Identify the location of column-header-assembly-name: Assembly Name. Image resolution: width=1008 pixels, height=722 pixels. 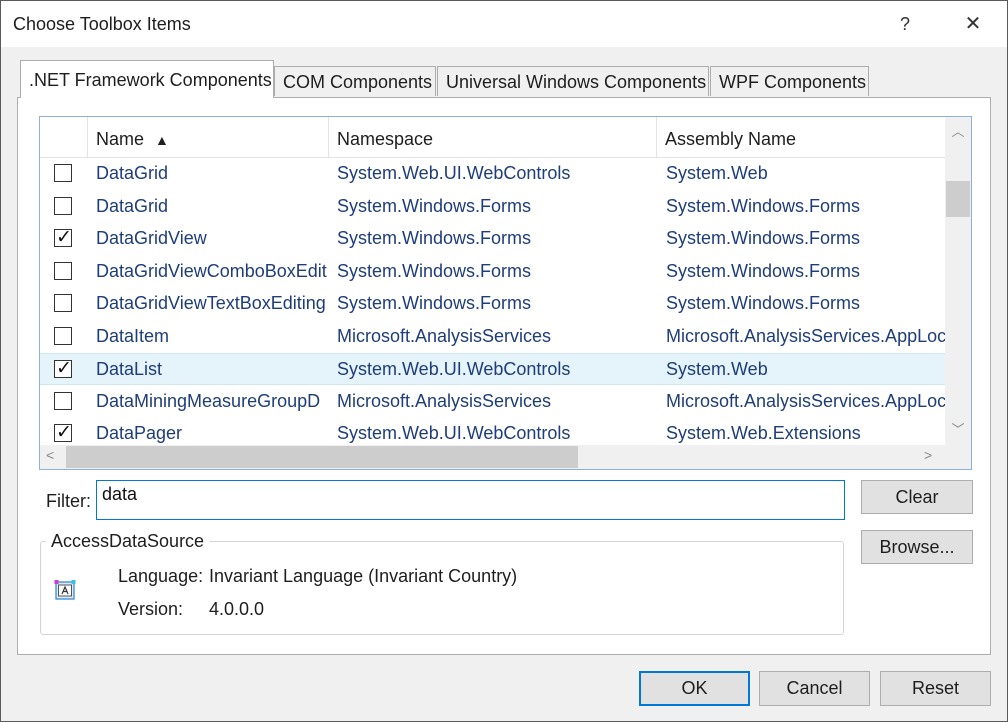
(801, 137).